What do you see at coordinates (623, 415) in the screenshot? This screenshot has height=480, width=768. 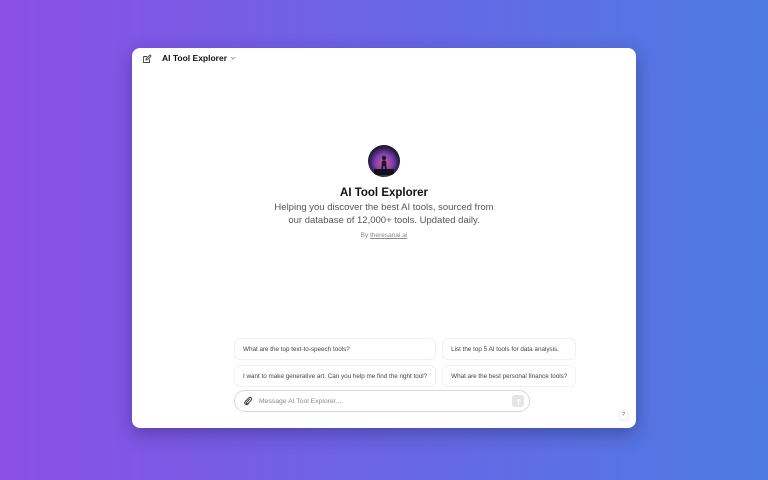 I see `help-button: ?` at bounding box center [623, 415].